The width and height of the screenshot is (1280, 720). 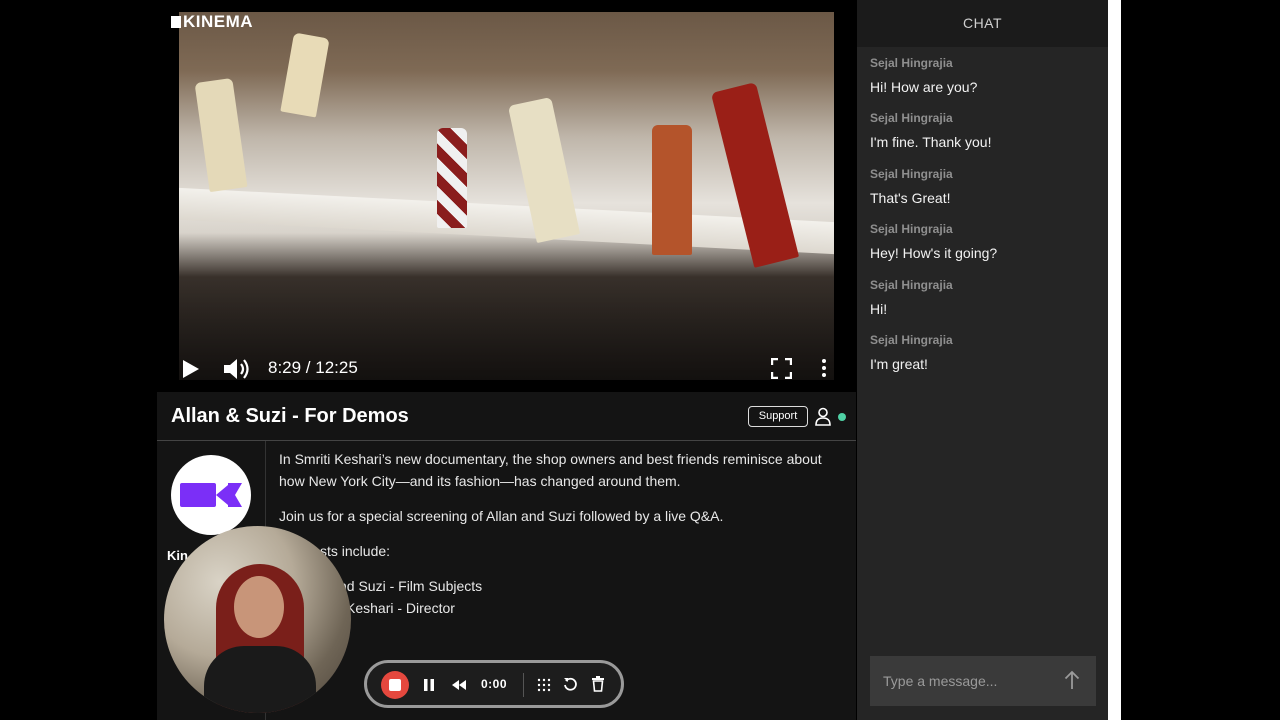 I want to click on chat-message: Sejal Hingrajia Hi!, so click(x=911, y=297).